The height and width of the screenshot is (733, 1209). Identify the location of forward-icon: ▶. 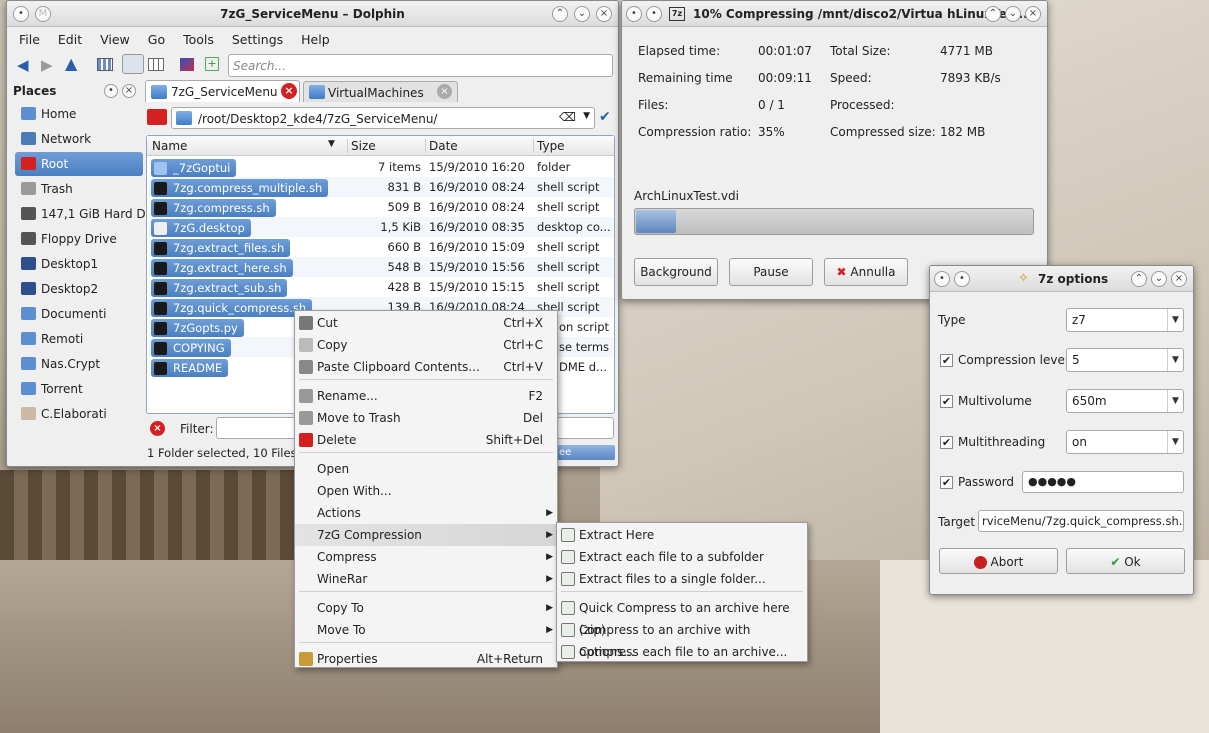
(47, 65).